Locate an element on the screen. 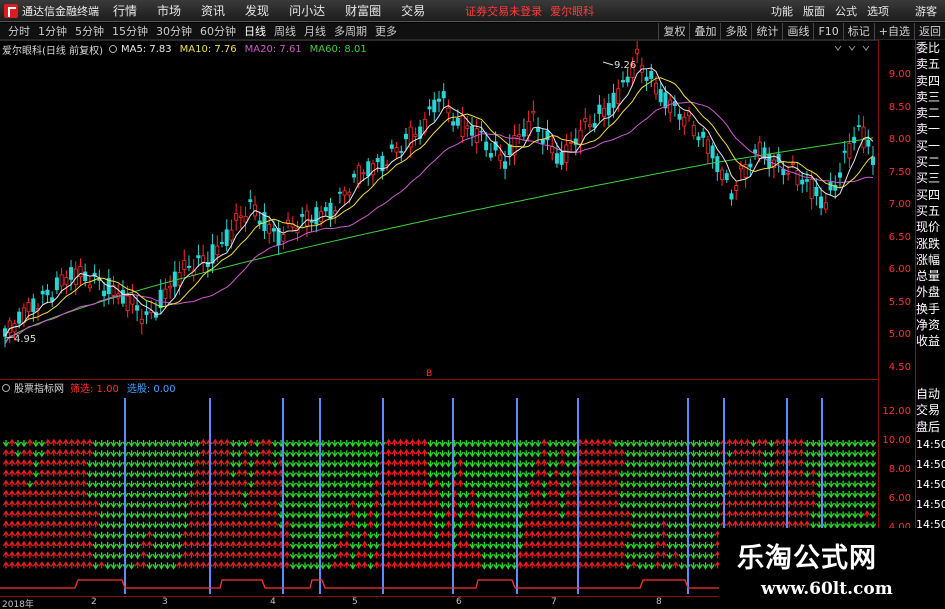 Image resolution: width=945 pixels, height=609 pixels. watermark-url: www.60lt.com is located at coordinates (827, 589).